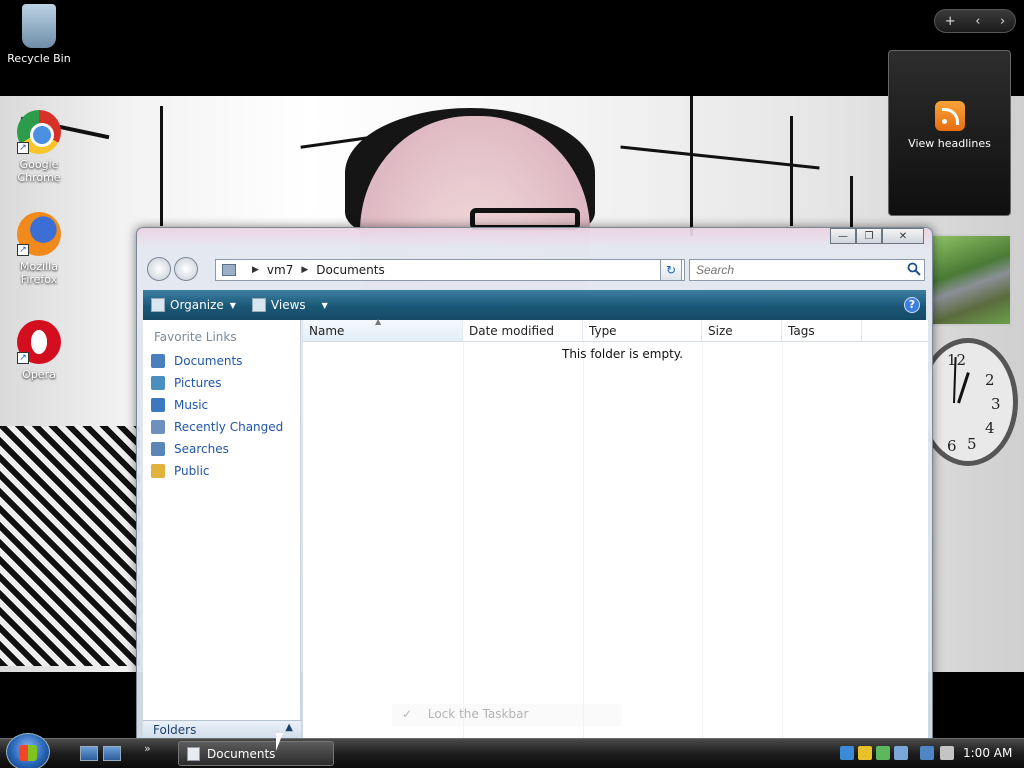 The width and height of the screenshot is (1024, 768). What do you see at coordinates (407, 714) in the screenshot?
I see `checkmark-icon: ✓` at bounding box center [407, 714].